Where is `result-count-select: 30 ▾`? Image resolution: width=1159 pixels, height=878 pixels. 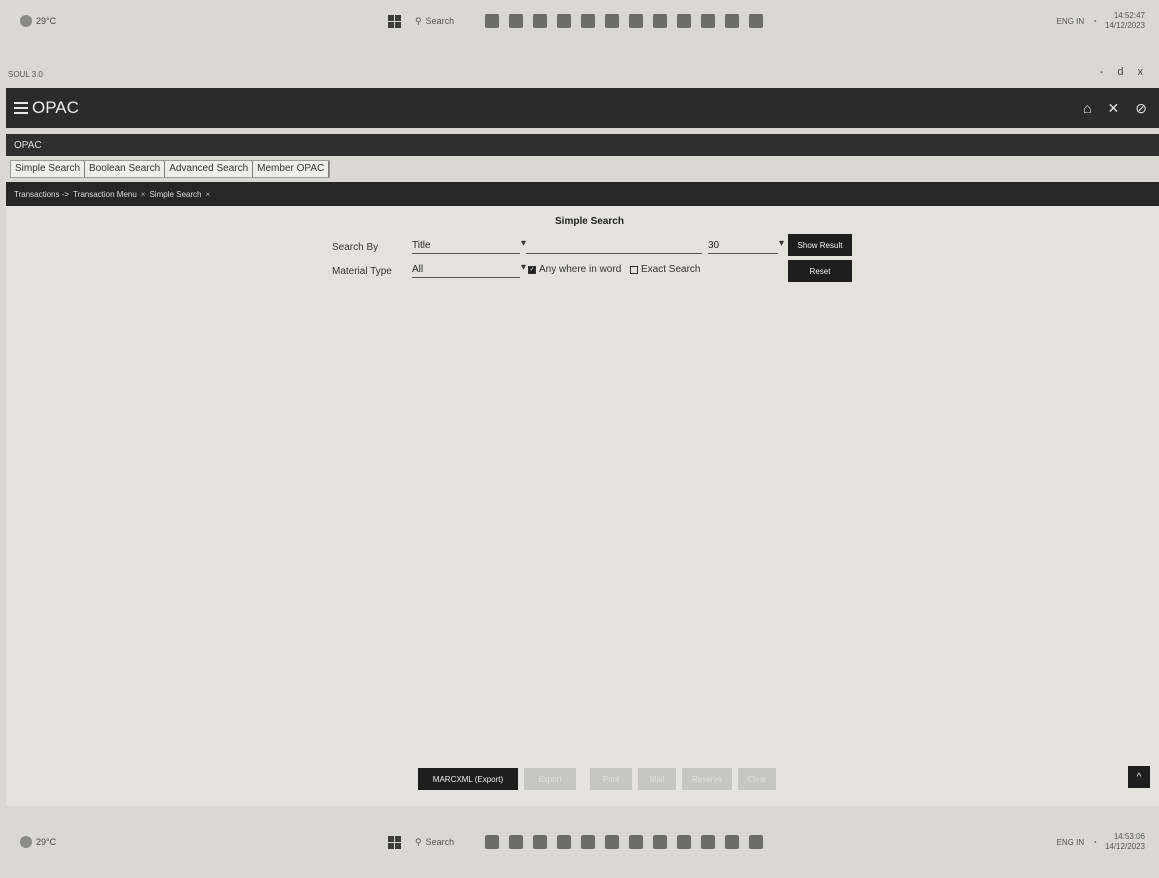
result-count-select: 30 ▾ is located at coordinates (746, 246).